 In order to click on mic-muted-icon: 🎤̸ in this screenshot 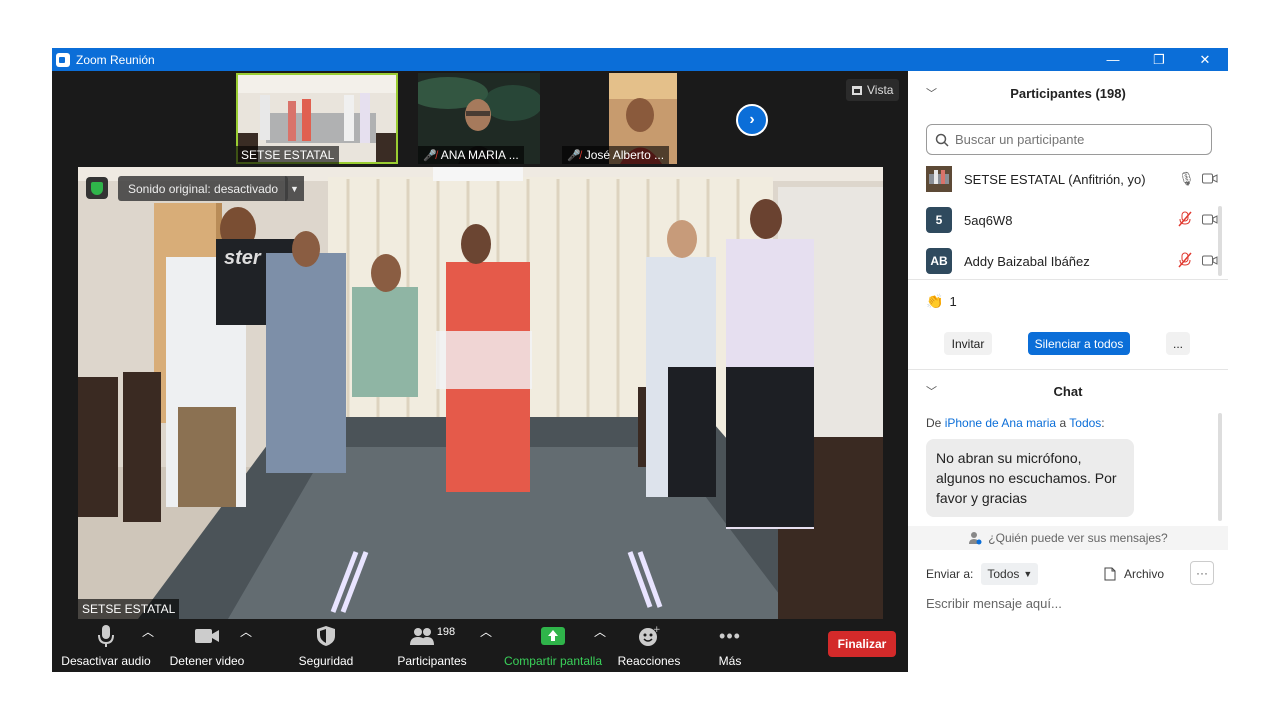, I will do `click(430, 155)`.